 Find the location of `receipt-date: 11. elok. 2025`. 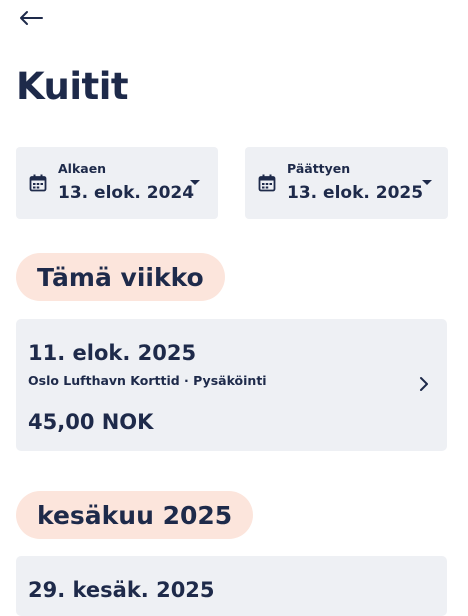

receipt-date: 11. elok. 2025 is located at coordinates (112, 353).